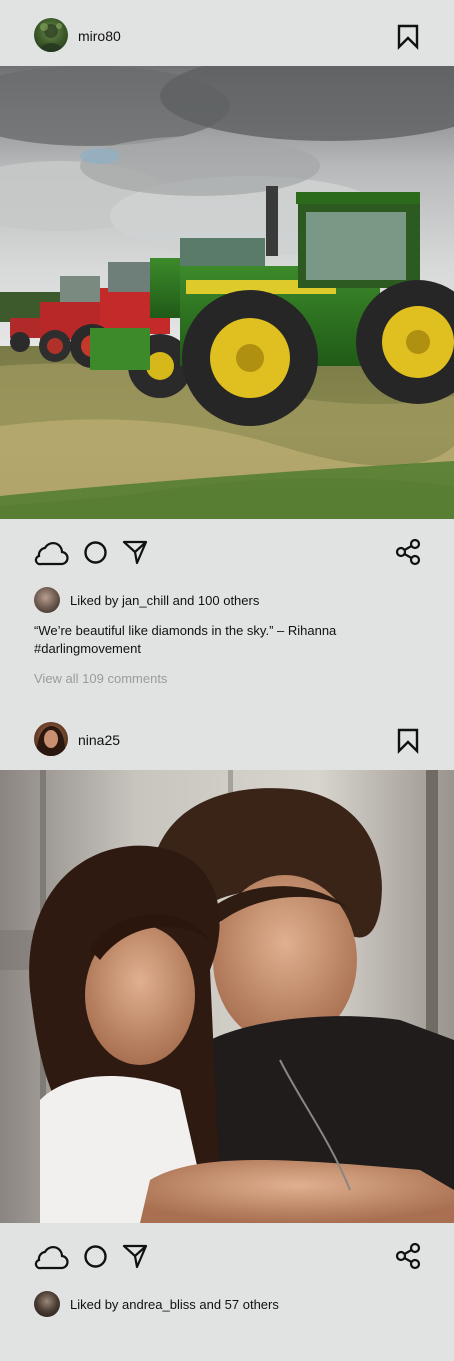 The height and width of the screenshot is (1361, 454). I want to click on username: miro80, so click(99, 36).